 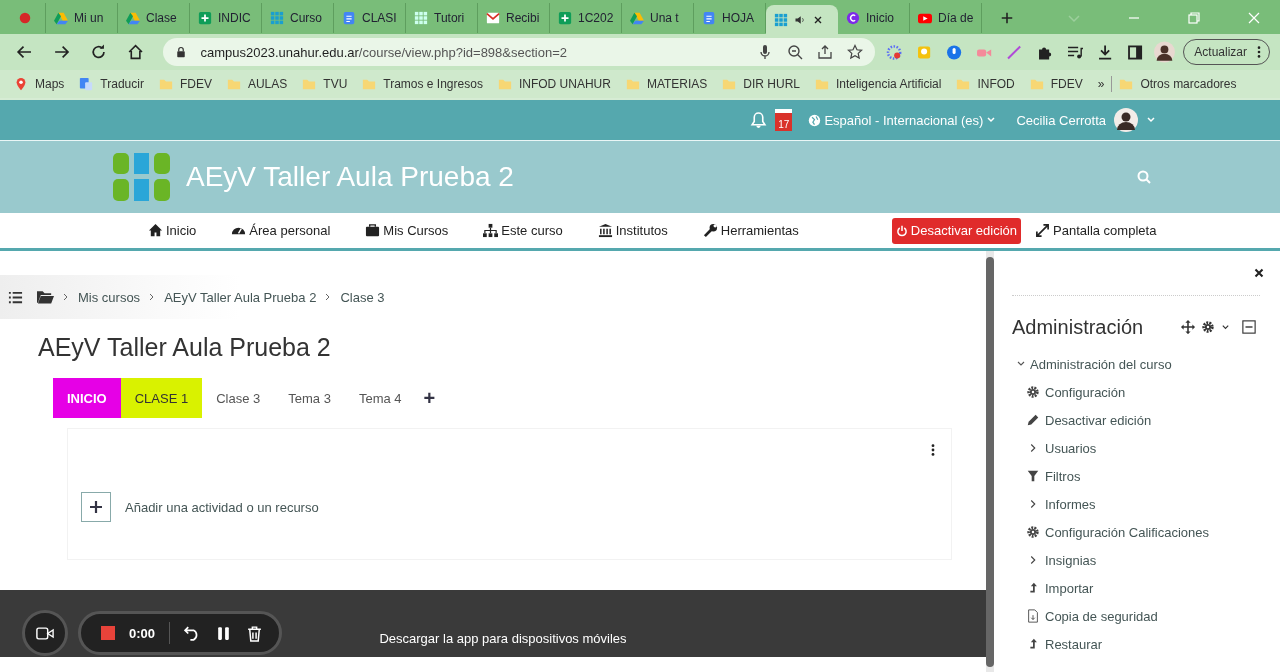 What do you see at coordinates (407, 230) in the screenshot?
I see `nav-link: Mis Cursos` at bounding box center [407, 230].